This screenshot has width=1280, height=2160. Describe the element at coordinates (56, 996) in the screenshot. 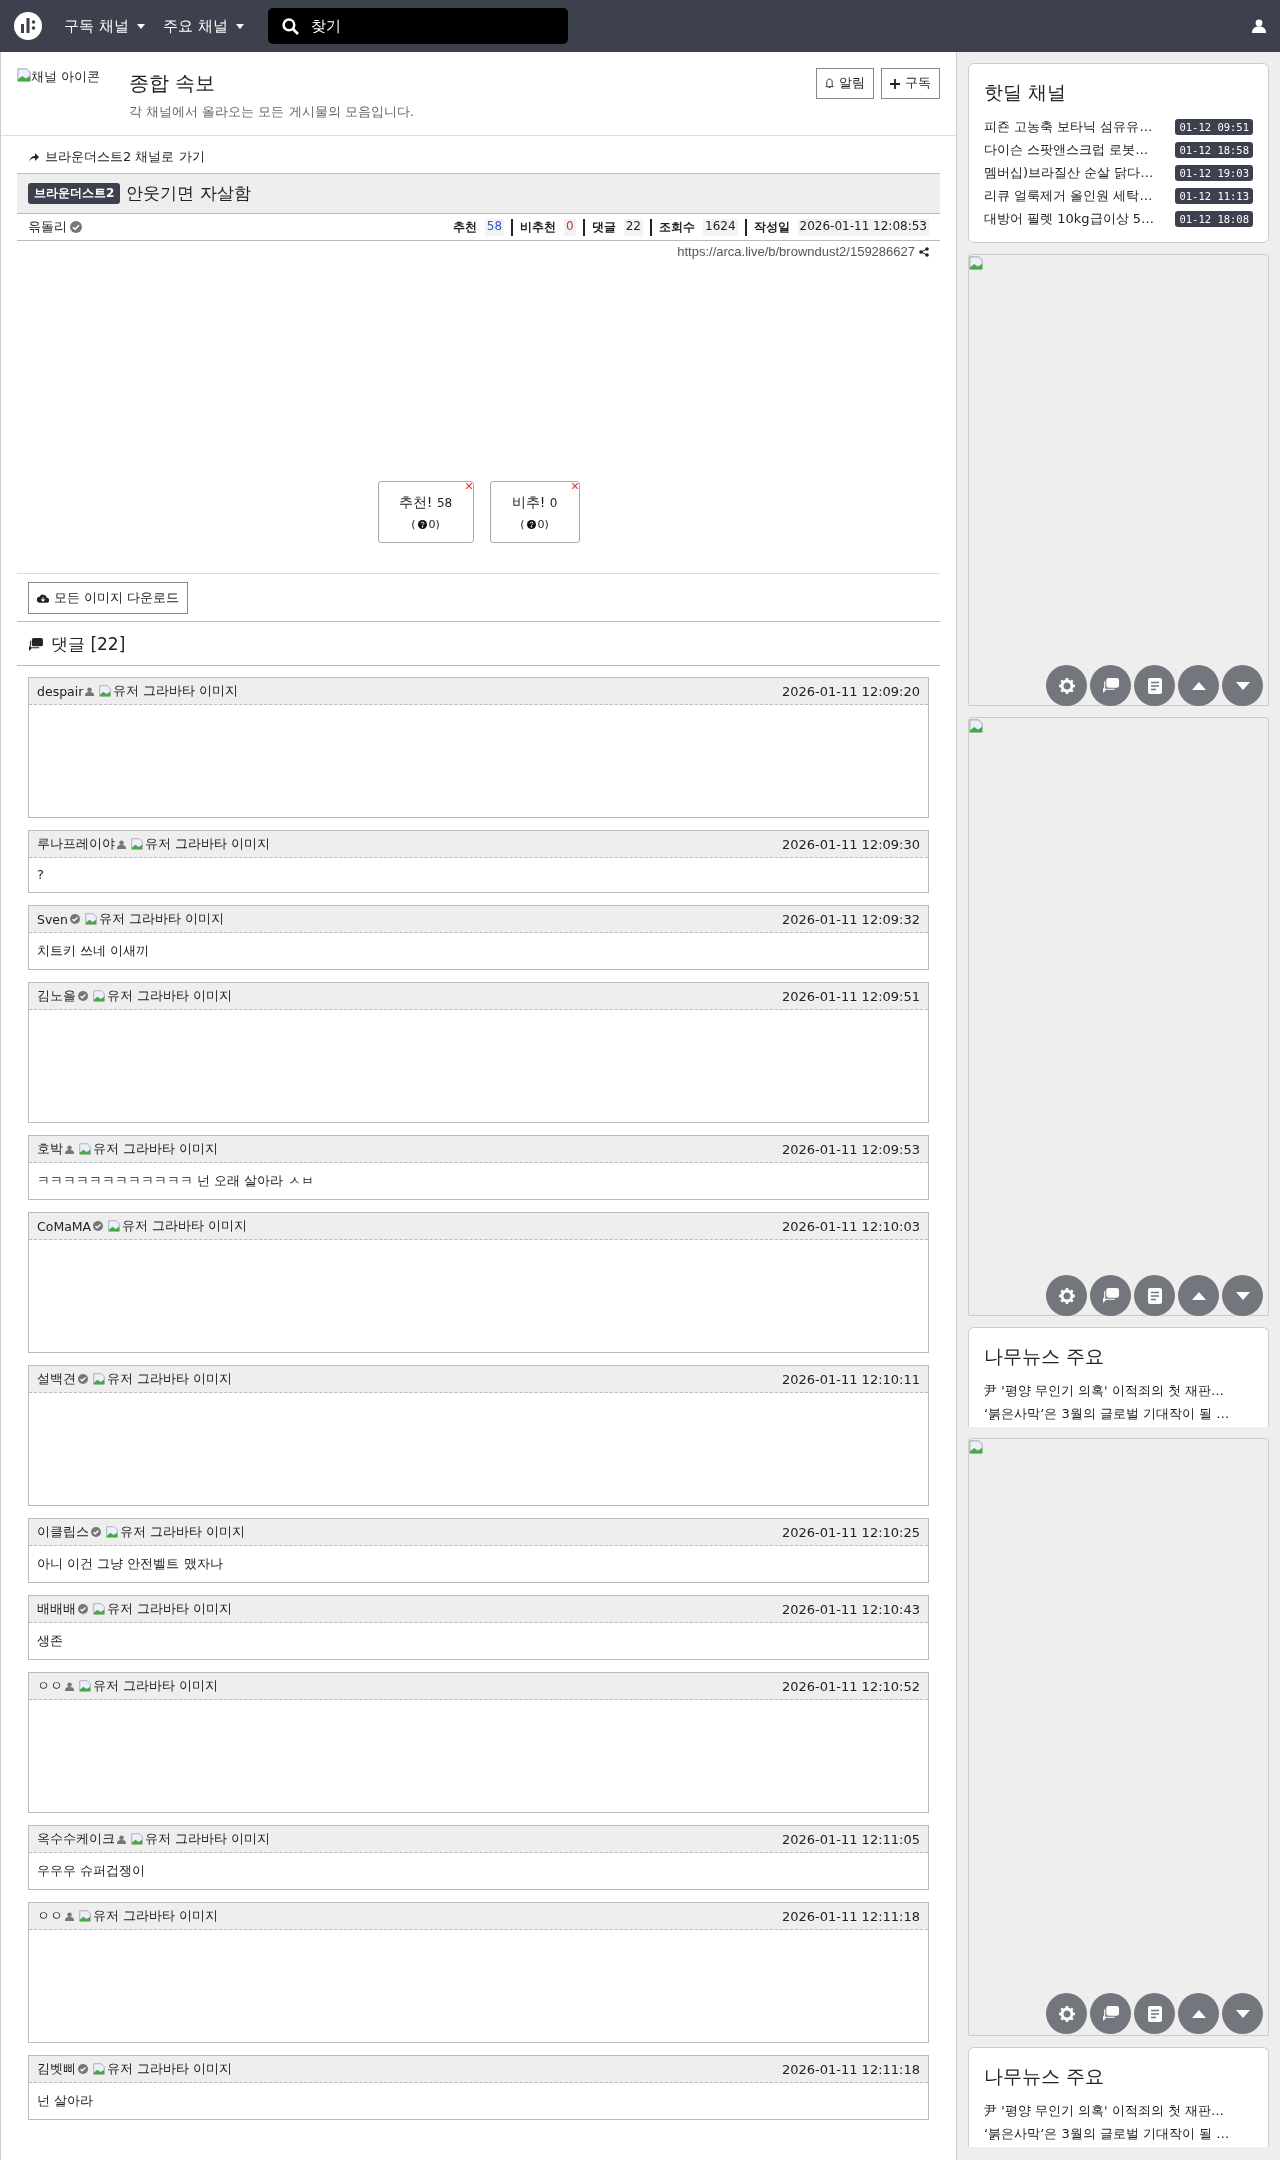

I see `comment-author: 김노을` at that location.